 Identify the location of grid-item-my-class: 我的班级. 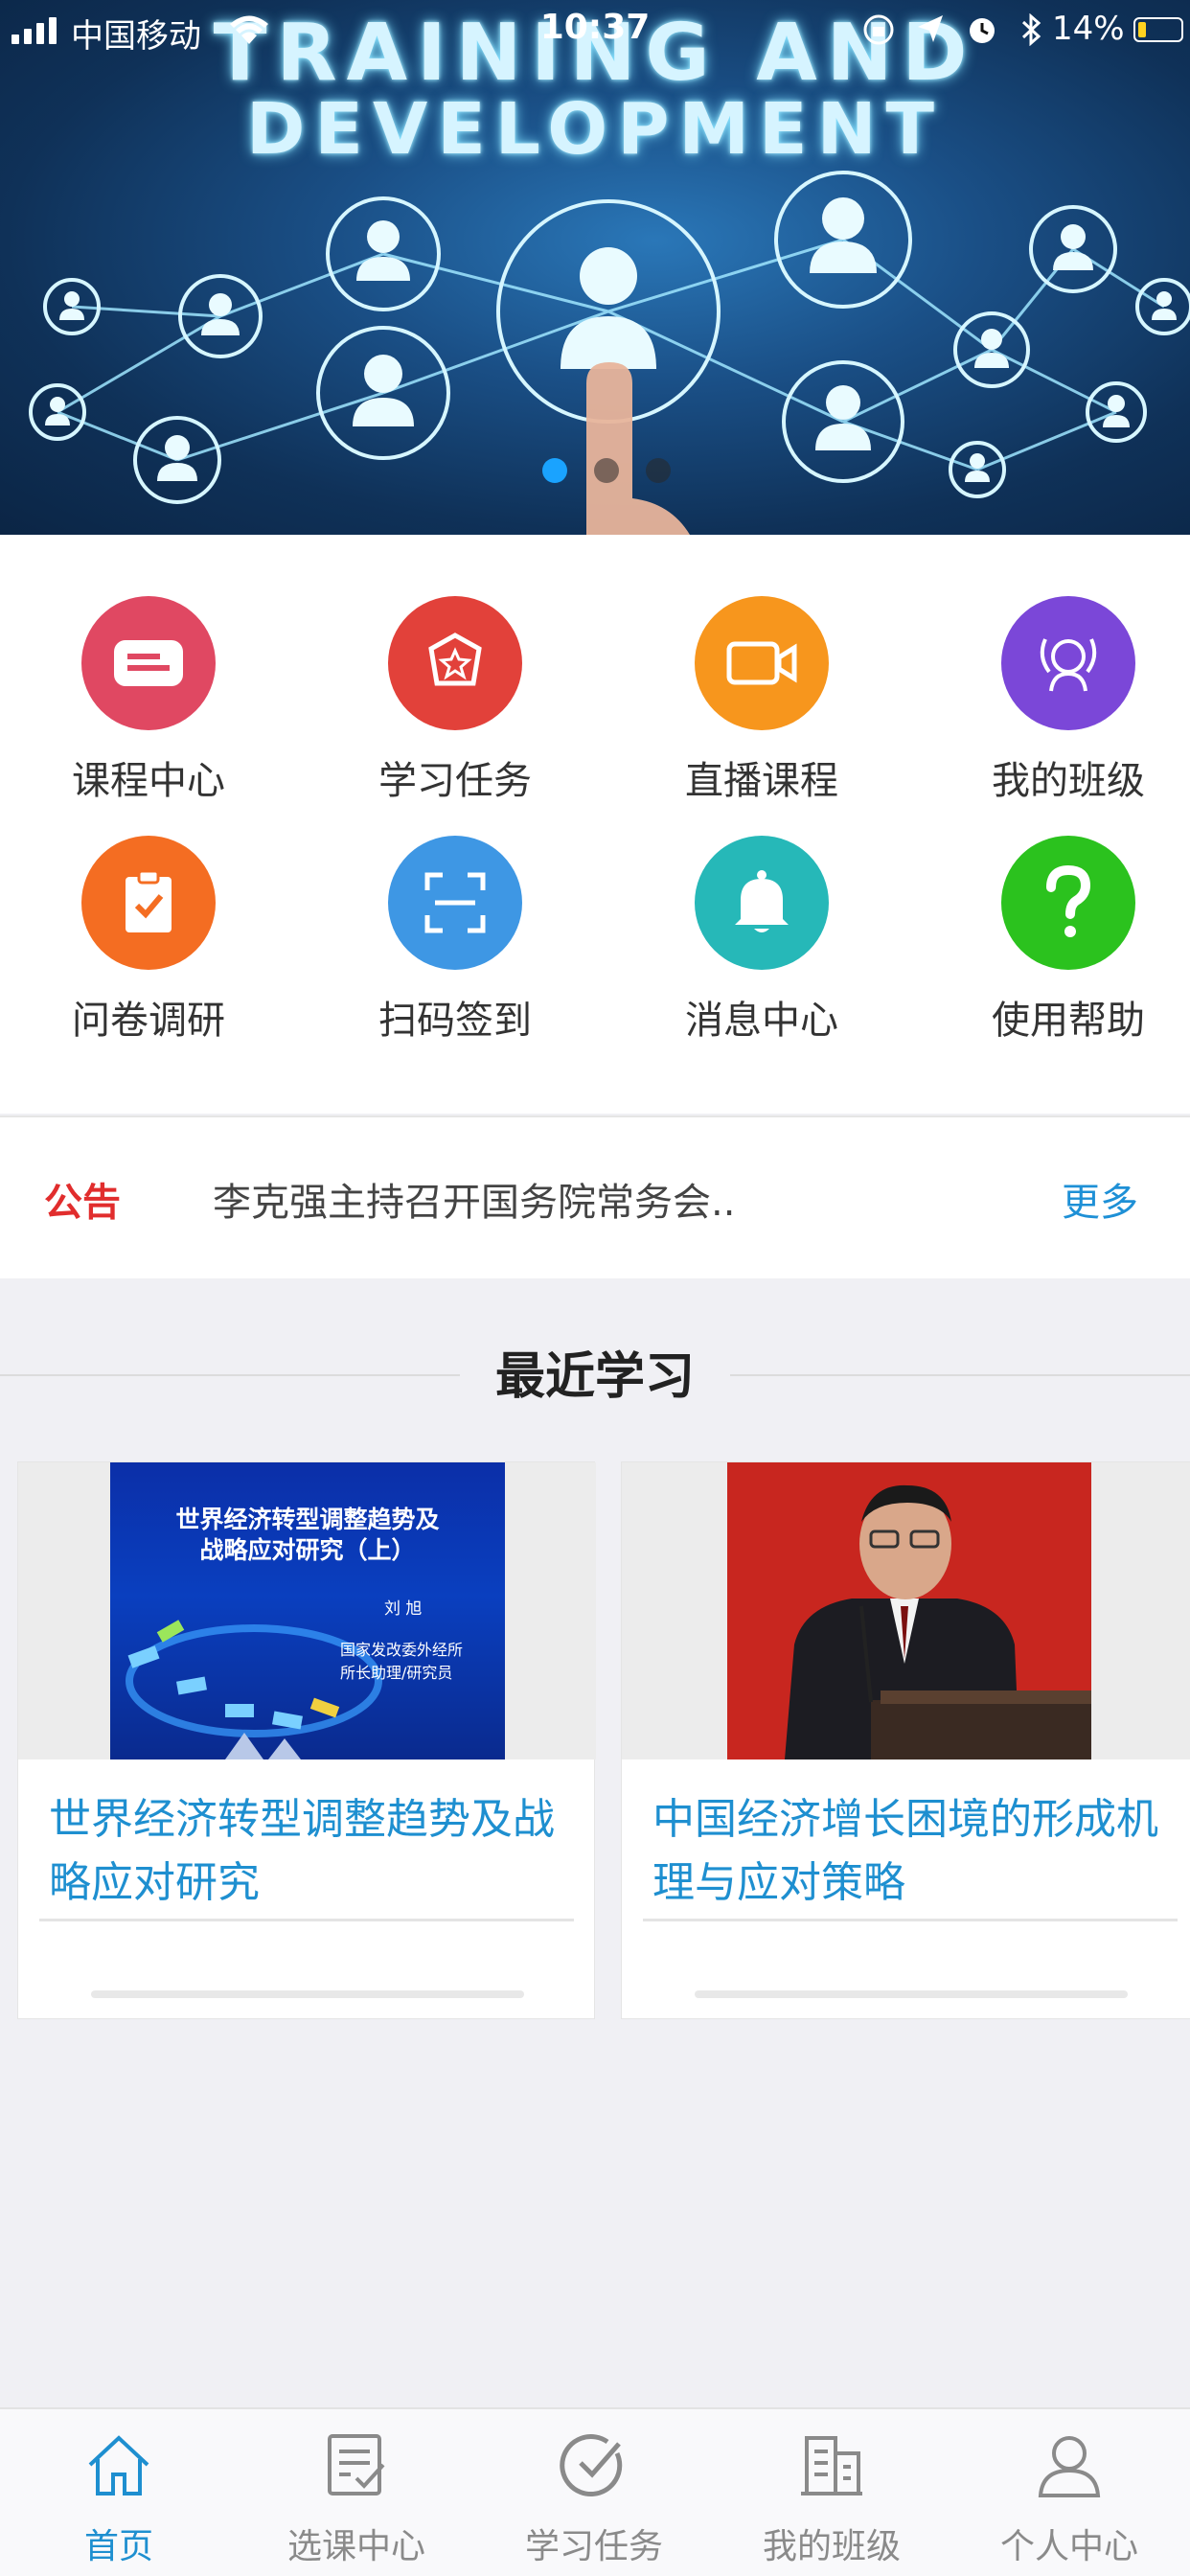
(1055, 716).